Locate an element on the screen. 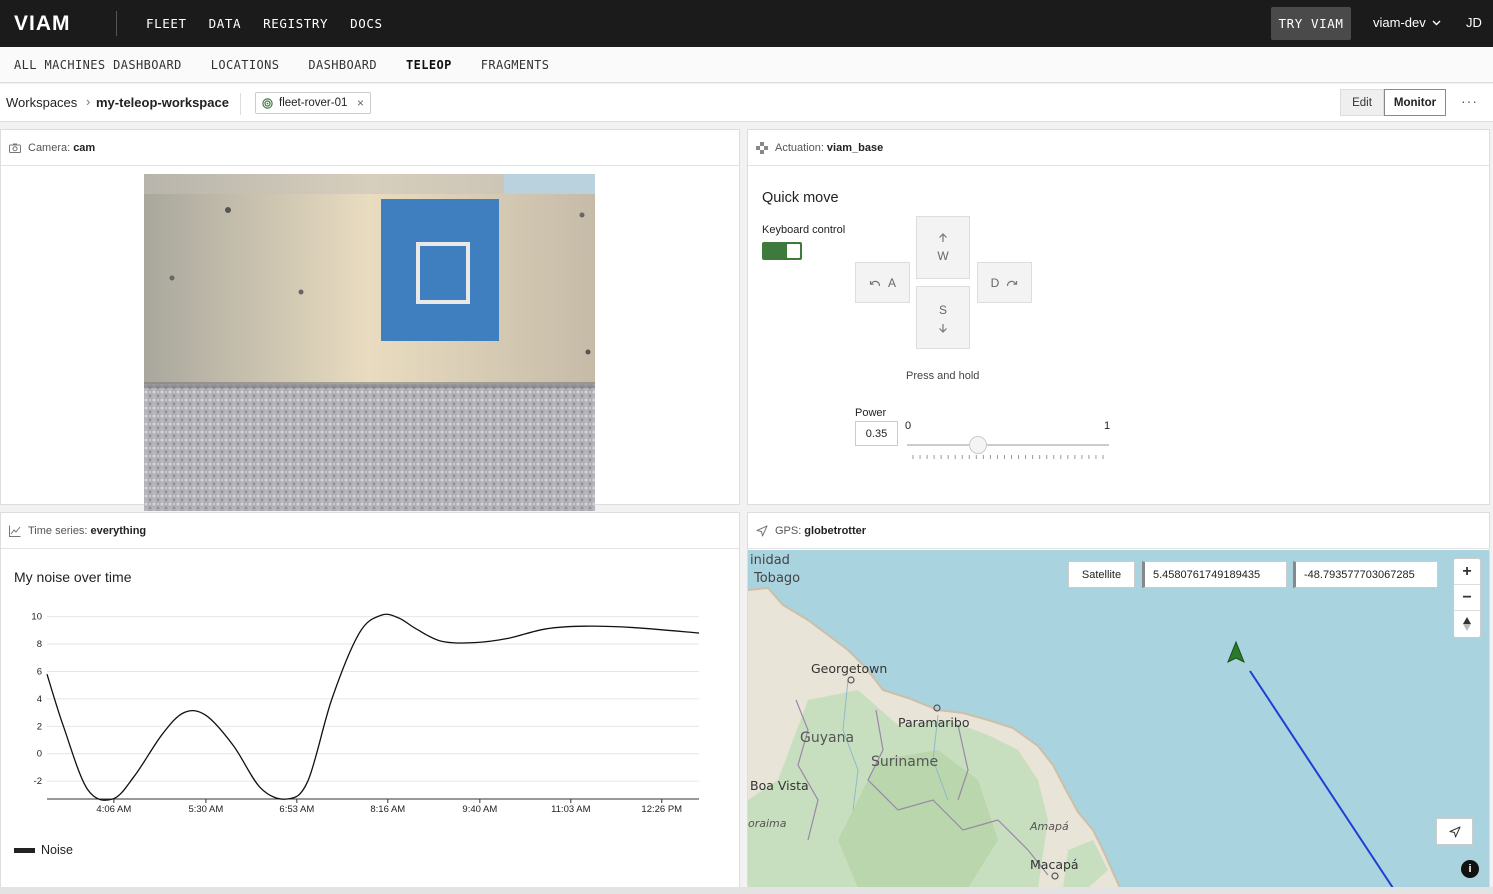  chevron-down-icon is located at coordinates (1436, 22).